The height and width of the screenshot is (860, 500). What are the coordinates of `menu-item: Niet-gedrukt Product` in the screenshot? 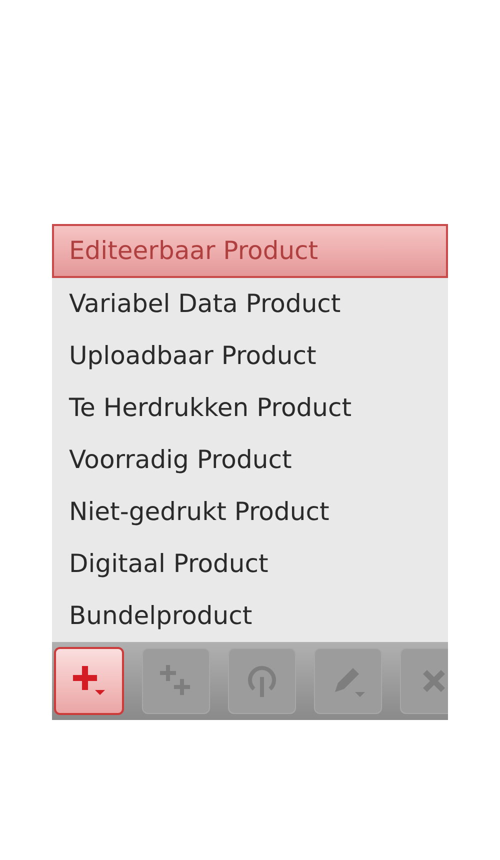 It's located at (250, 512).